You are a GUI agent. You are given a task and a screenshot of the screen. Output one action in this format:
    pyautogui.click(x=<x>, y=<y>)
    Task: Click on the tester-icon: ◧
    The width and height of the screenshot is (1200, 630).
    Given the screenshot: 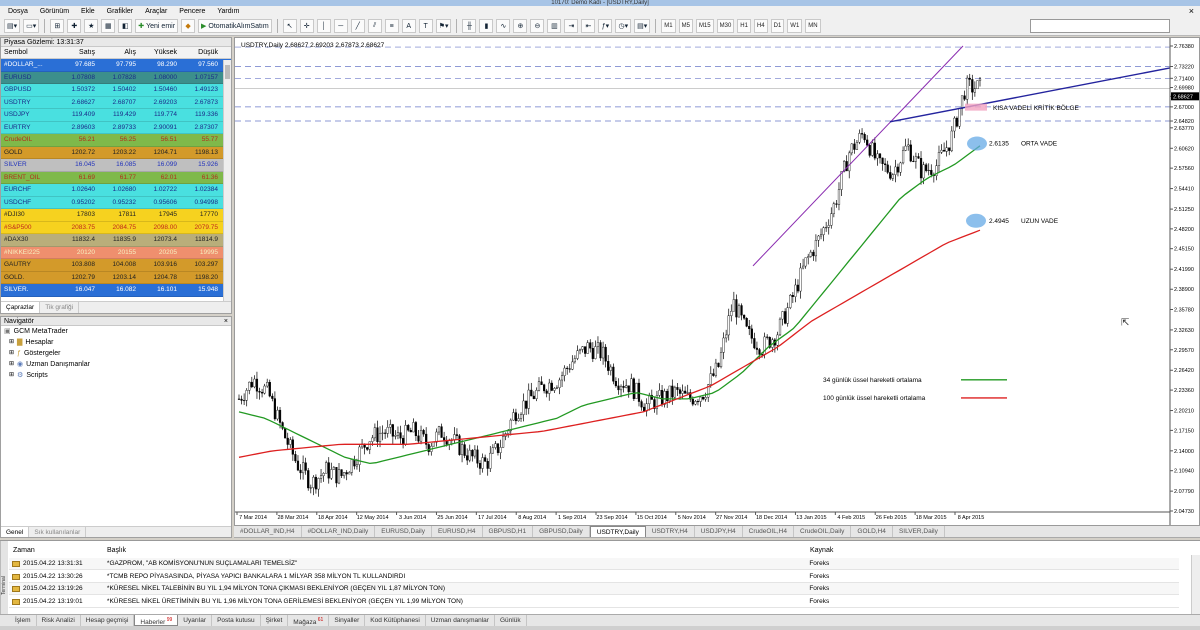 What is the action you would take?
    pyautogui.click(x=125, y=26)
    